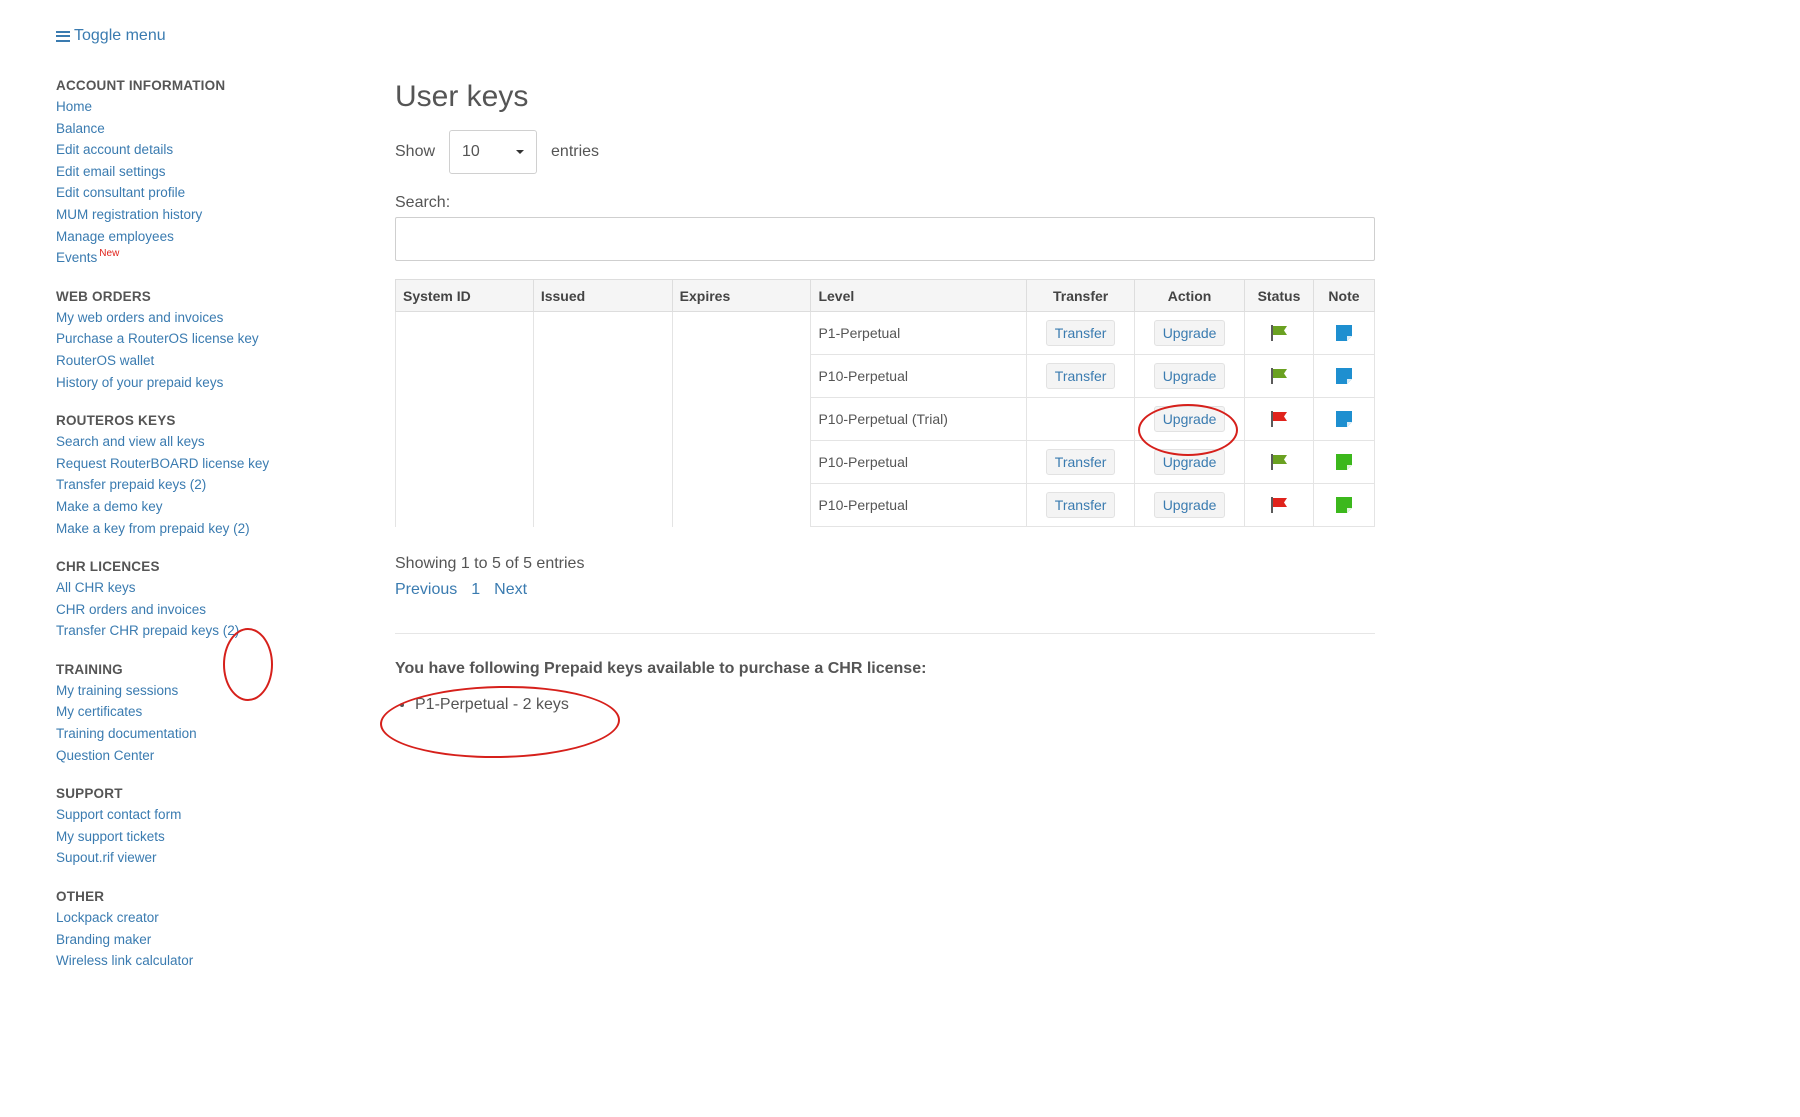 The width and height of the screenshot is (1800, 1117). I want to click on sidebar-item-label: All CHR keys, so click(96, 588).